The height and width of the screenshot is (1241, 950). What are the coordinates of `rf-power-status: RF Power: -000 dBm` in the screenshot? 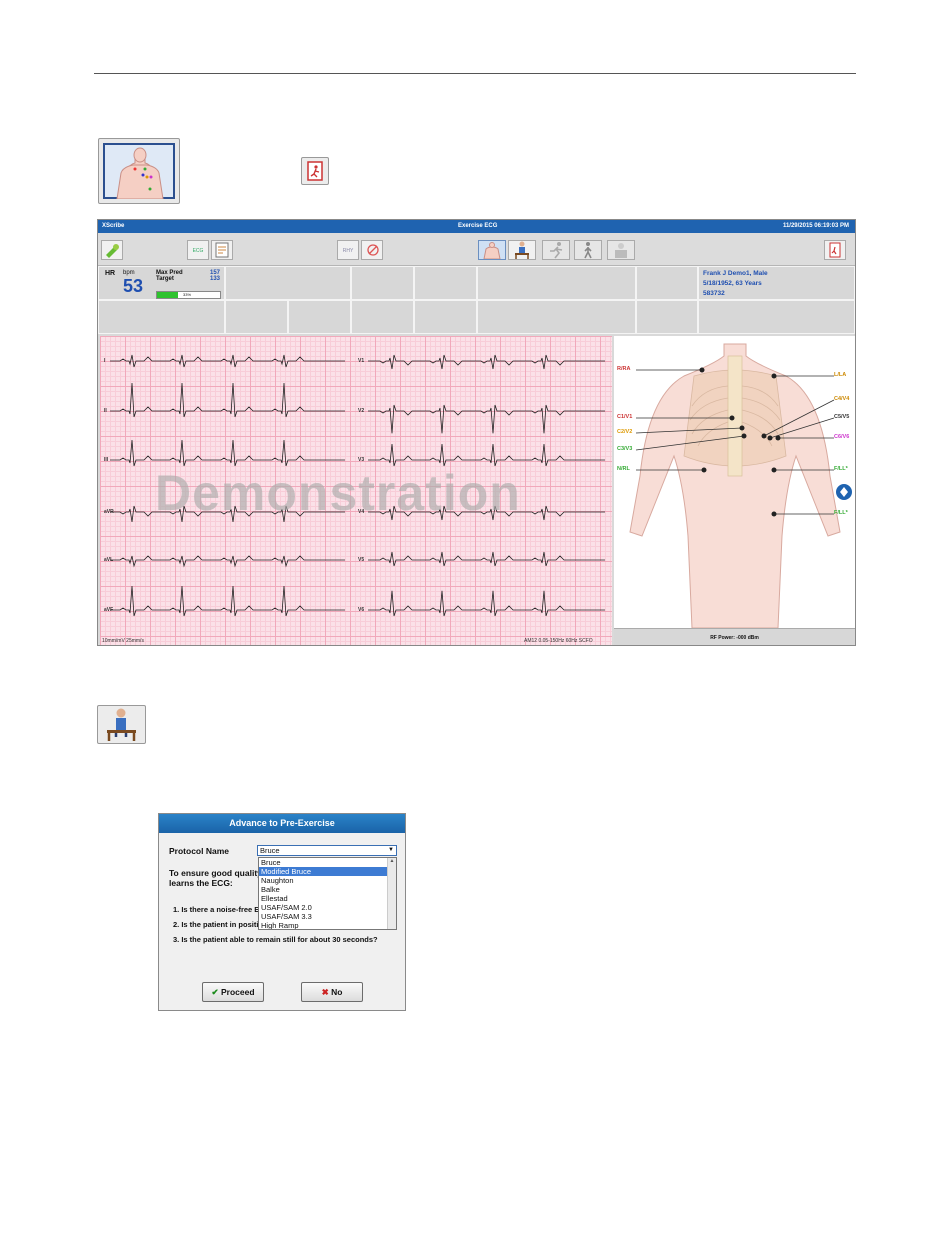 It's located at (734, 636).